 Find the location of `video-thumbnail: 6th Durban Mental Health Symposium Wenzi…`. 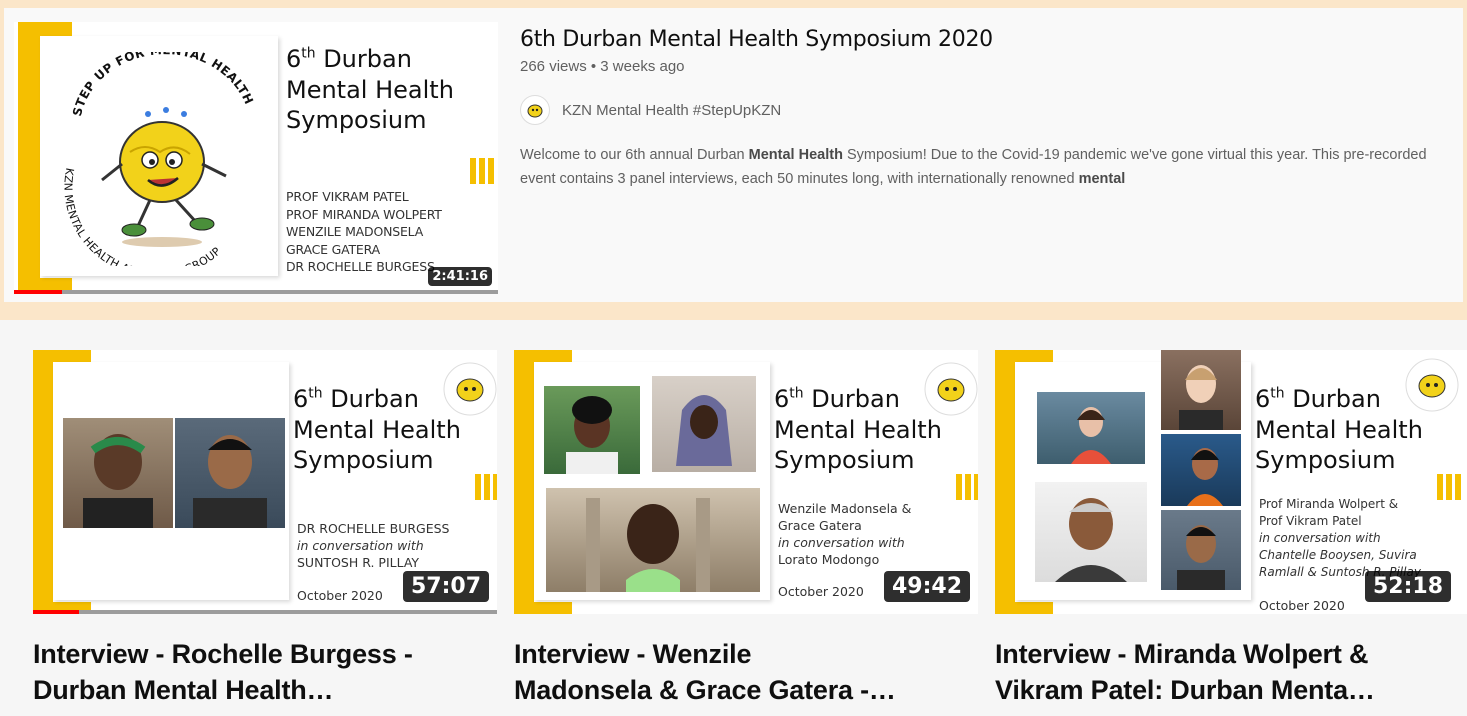

video-thumbnail: 6th Durban Mental Health Symposium Wenzi… is located at coordinates (746, 482).